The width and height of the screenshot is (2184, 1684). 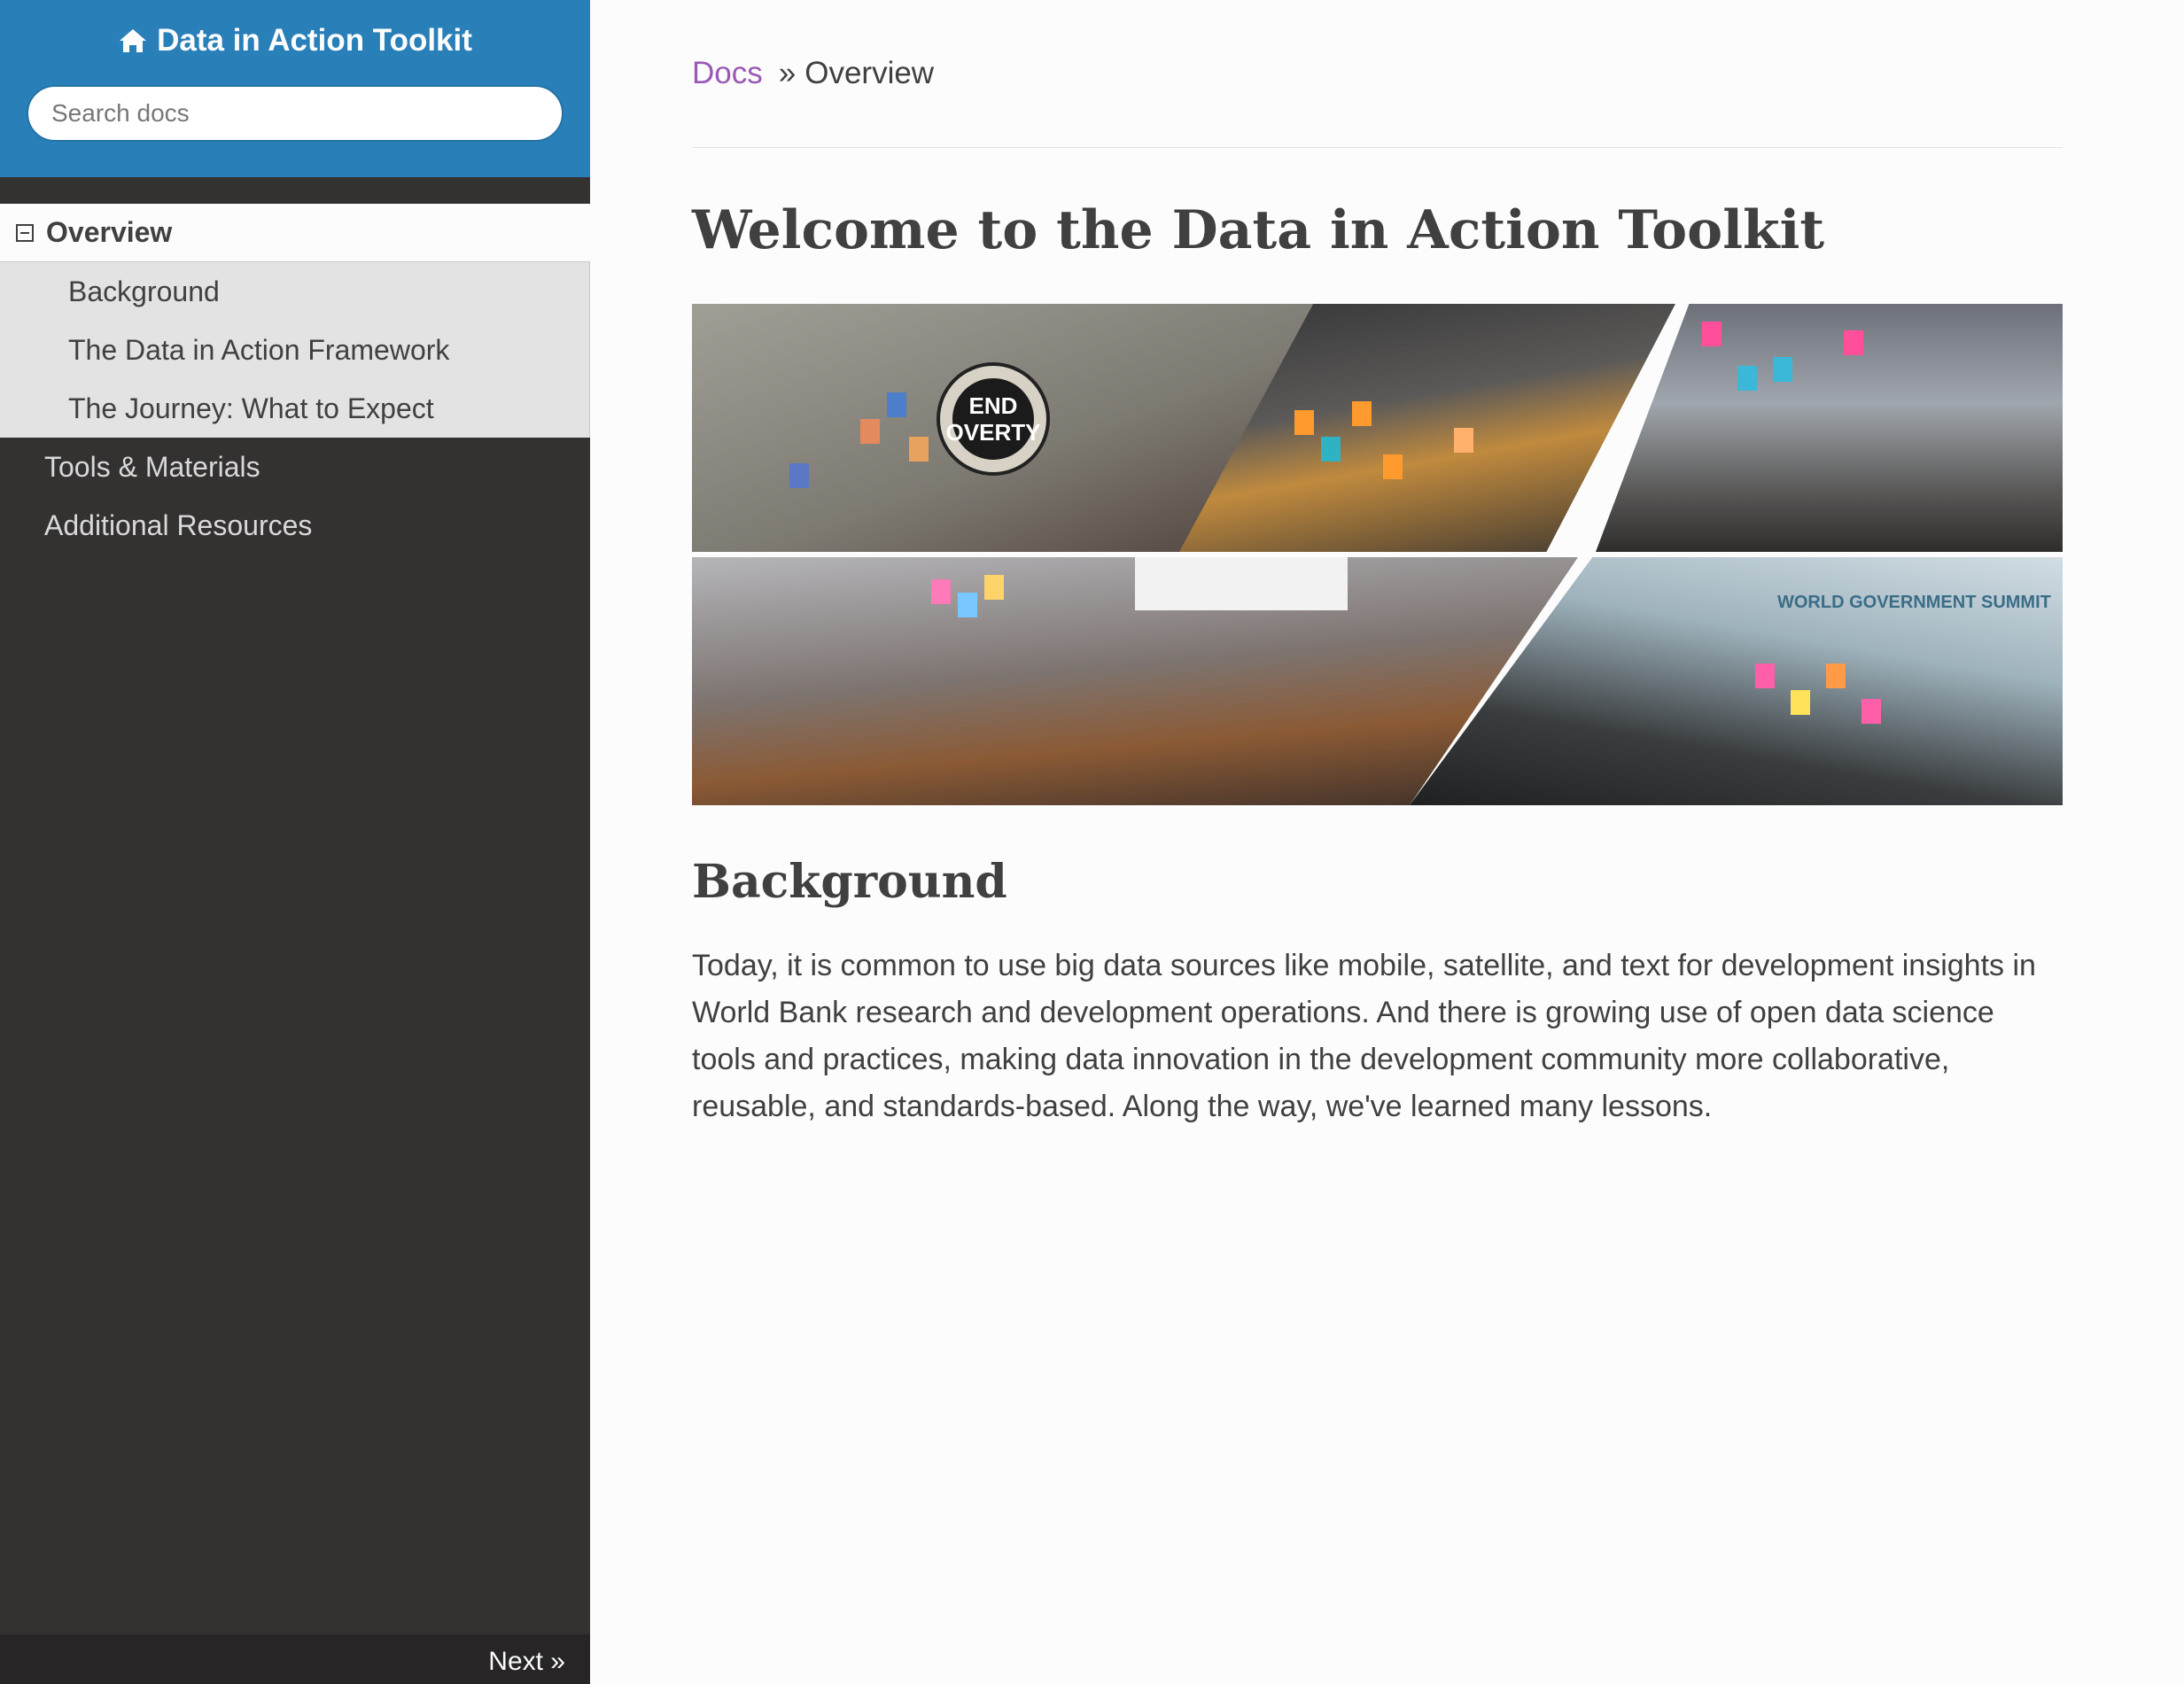 I want to click on next-link: Next », so click(x=295, y=1659).